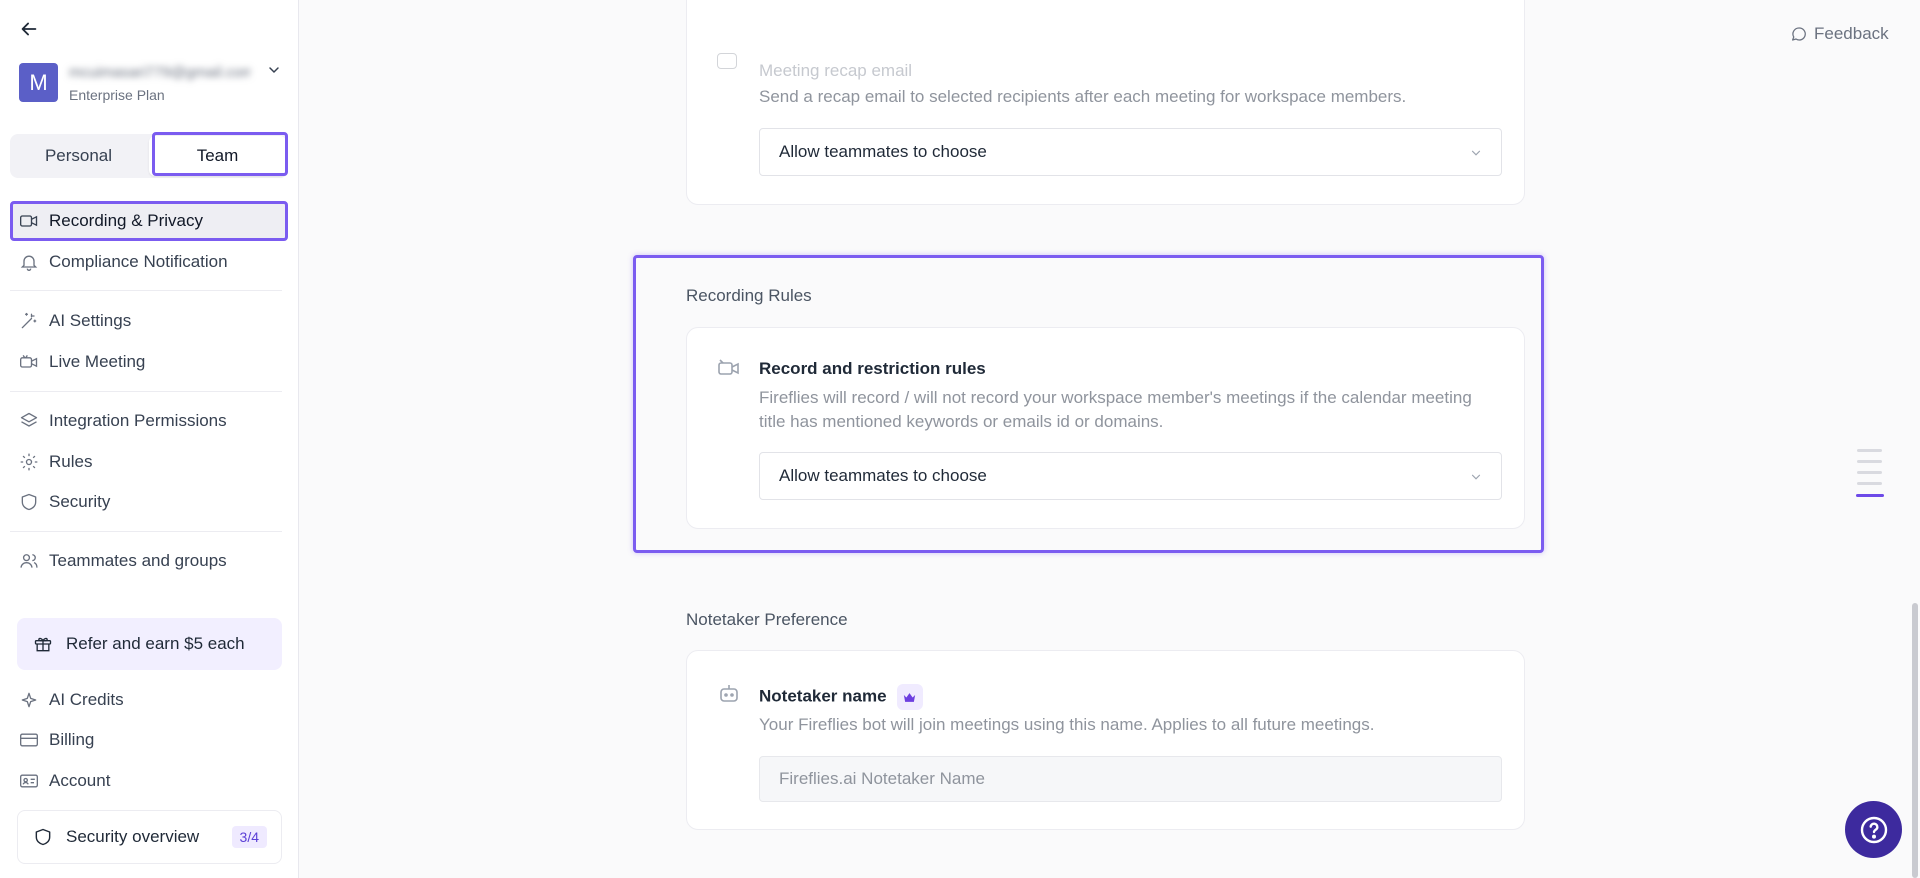 Image resolution: width=1920 pixels, height=878 pixels. I want to click on notetaker-title-row: Notetaker name, so click(841, 697).